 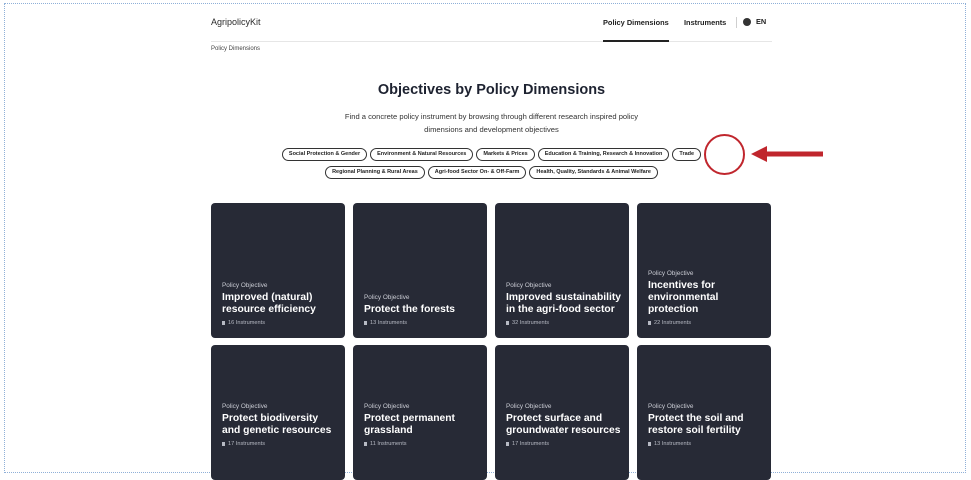 What do you see at coordinates (747, 21) in the screenshot?
I see `globe-icon` at bounding box center [747, 21].